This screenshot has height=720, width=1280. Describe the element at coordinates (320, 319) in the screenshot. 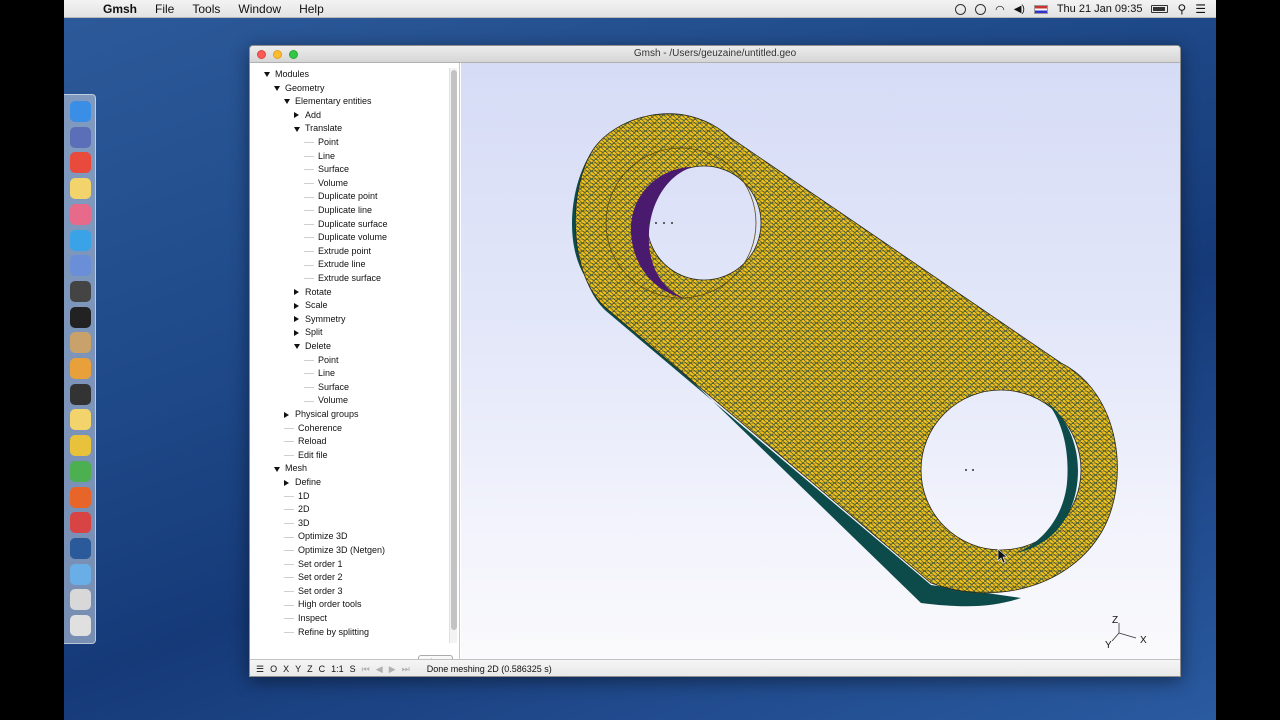

I see `tree-item-symmetry: Symmetry` at that location.